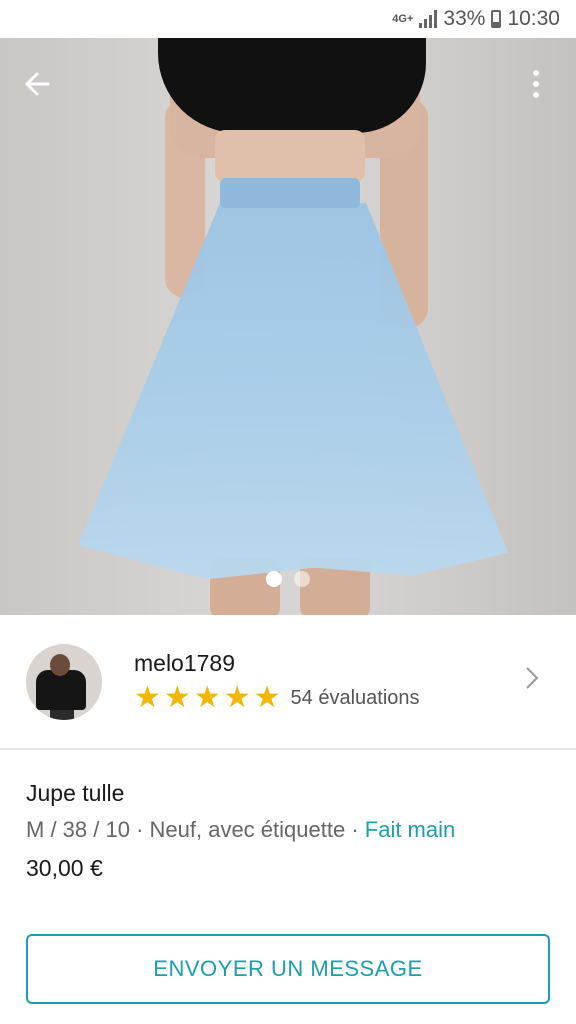 The image size is (576, 1024). I want to click on signal-icon, so click(428, 19).